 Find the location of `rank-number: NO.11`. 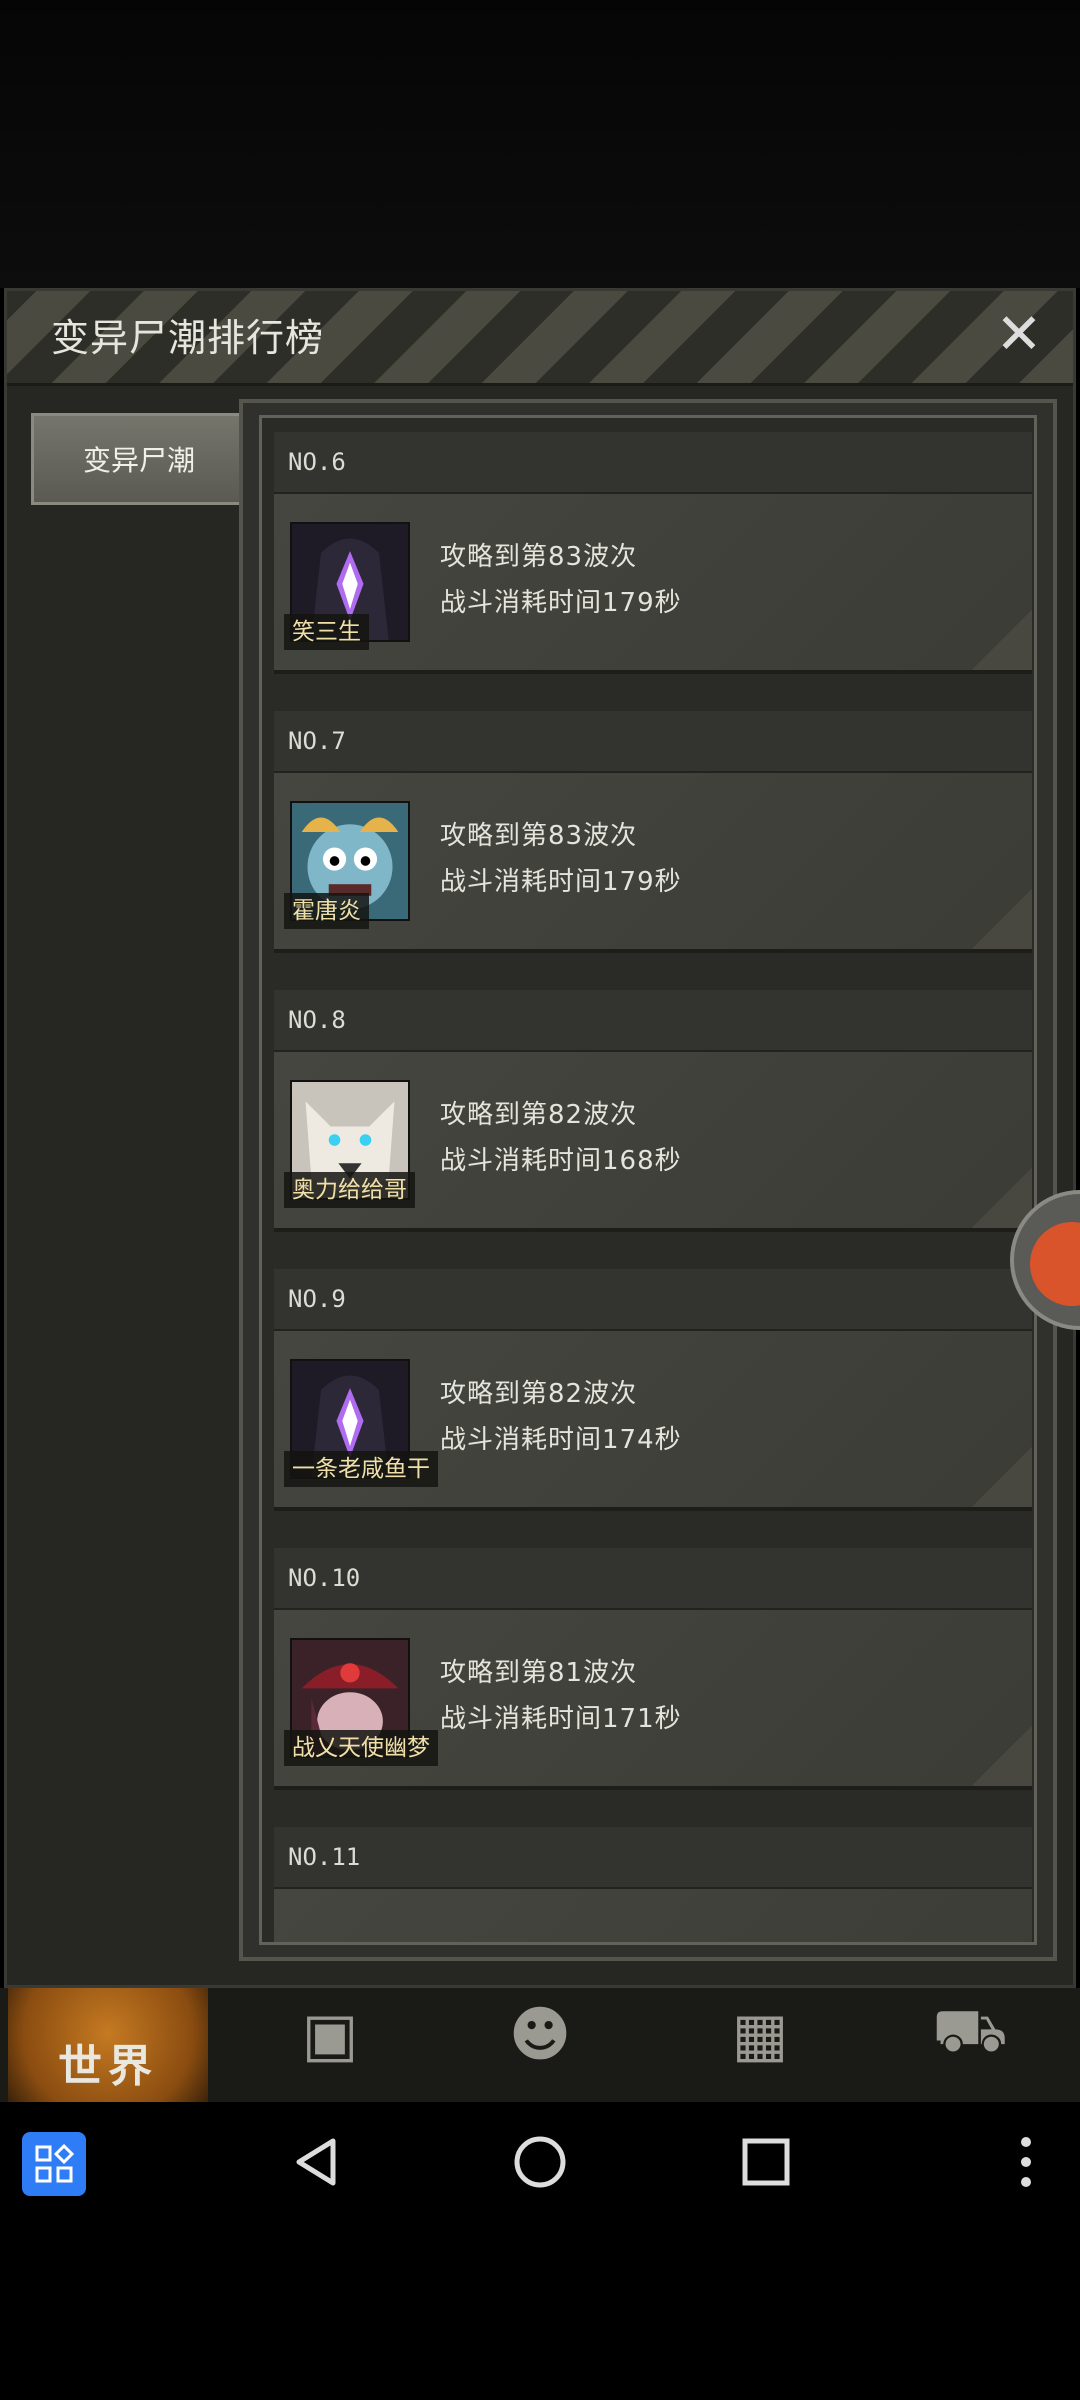

rank-number: NO.11 is located at coordinates (324, 1857).